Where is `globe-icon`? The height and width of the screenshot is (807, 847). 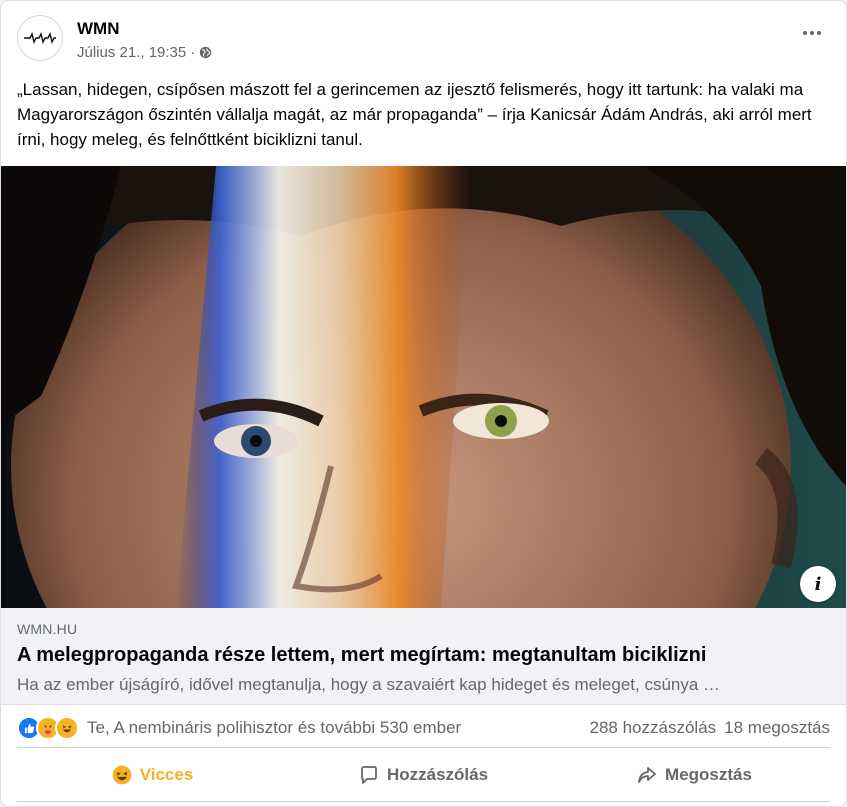
globe-icon is located at coordinates (206, 52).